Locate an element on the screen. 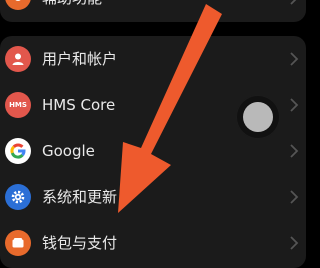 This screenshot has width=320, height=268. floating-navigation-button is located at coordinates (258, 117).